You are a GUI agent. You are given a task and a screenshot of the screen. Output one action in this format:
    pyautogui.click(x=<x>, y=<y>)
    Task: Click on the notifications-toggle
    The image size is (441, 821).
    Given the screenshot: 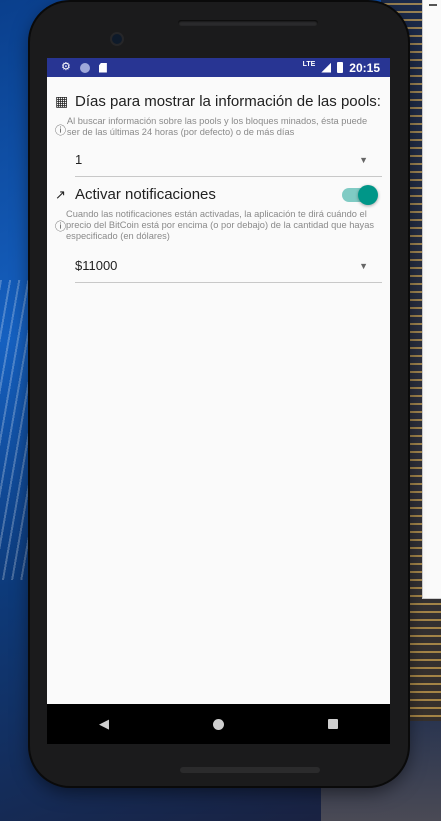 What is the action you would take?
    pyautogui.click(x=360, y=194)
    